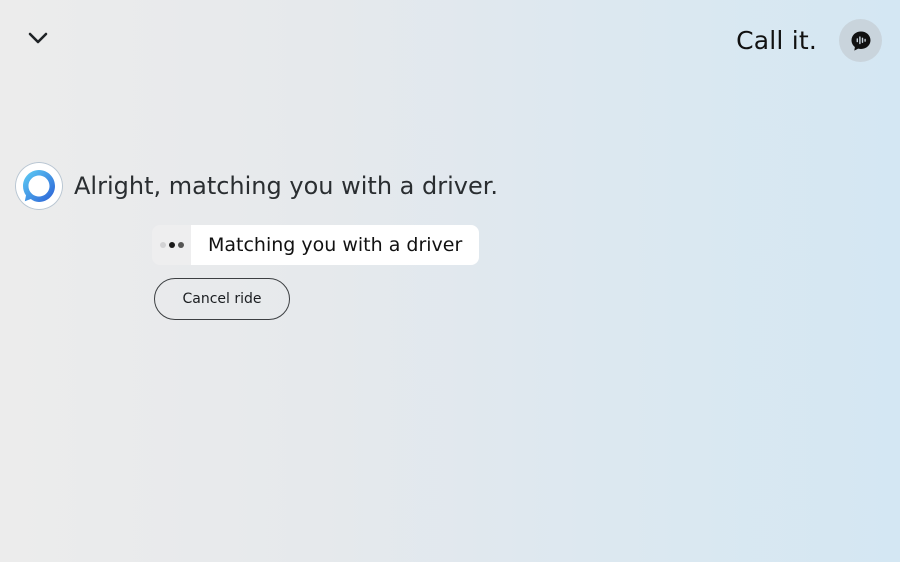 This screenshot has width=900, height=562. I want to click on alexa-ring-icon, so click(39, 186).